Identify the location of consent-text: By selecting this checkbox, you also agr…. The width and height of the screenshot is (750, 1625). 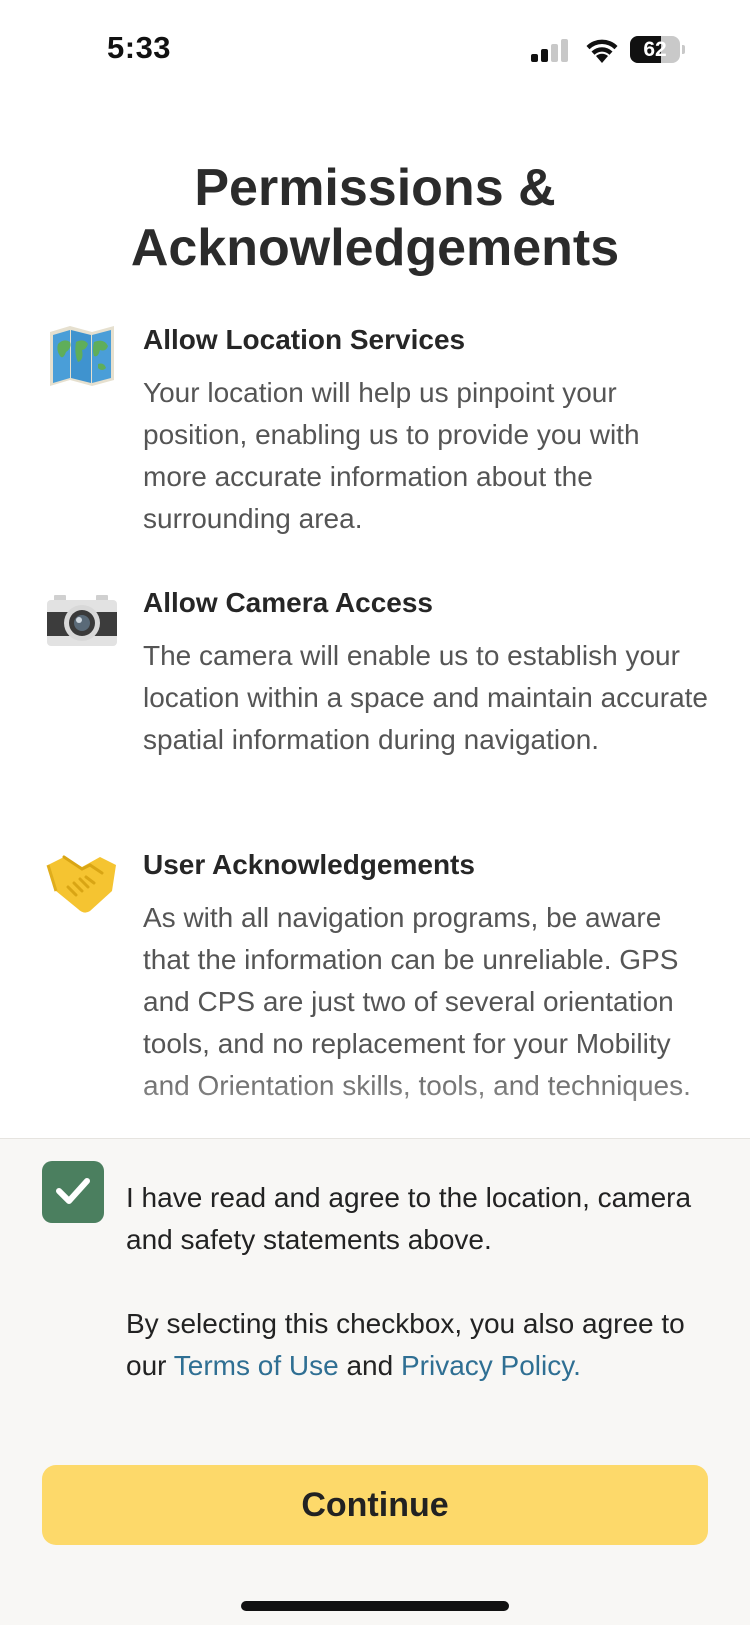
(416, 1345).